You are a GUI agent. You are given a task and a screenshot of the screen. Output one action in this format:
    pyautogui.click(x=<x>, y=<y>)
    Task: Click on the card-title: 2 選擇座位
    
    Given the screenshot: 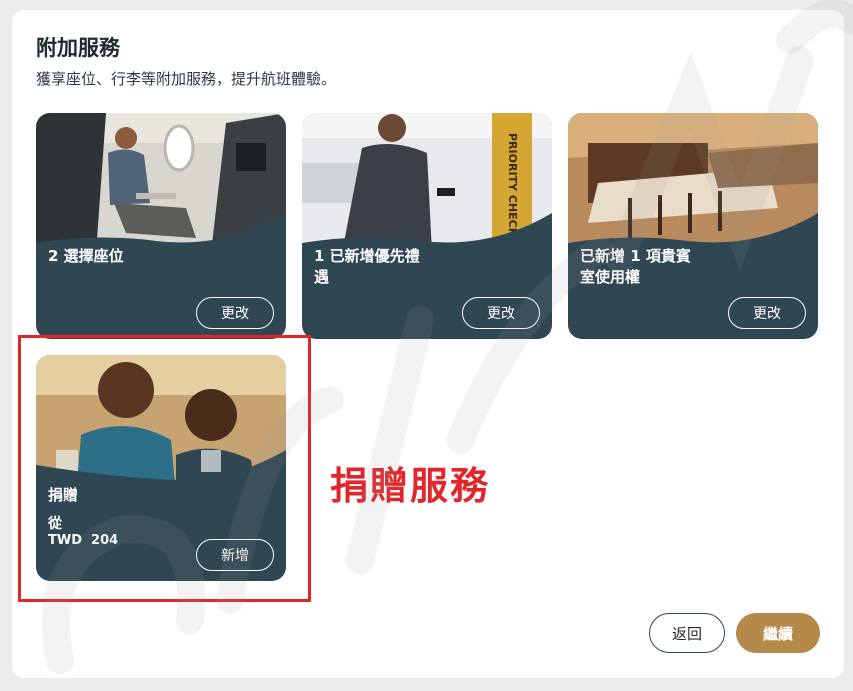 What is the action you would take?
    pyautogui.click(x=86, y=256)
    